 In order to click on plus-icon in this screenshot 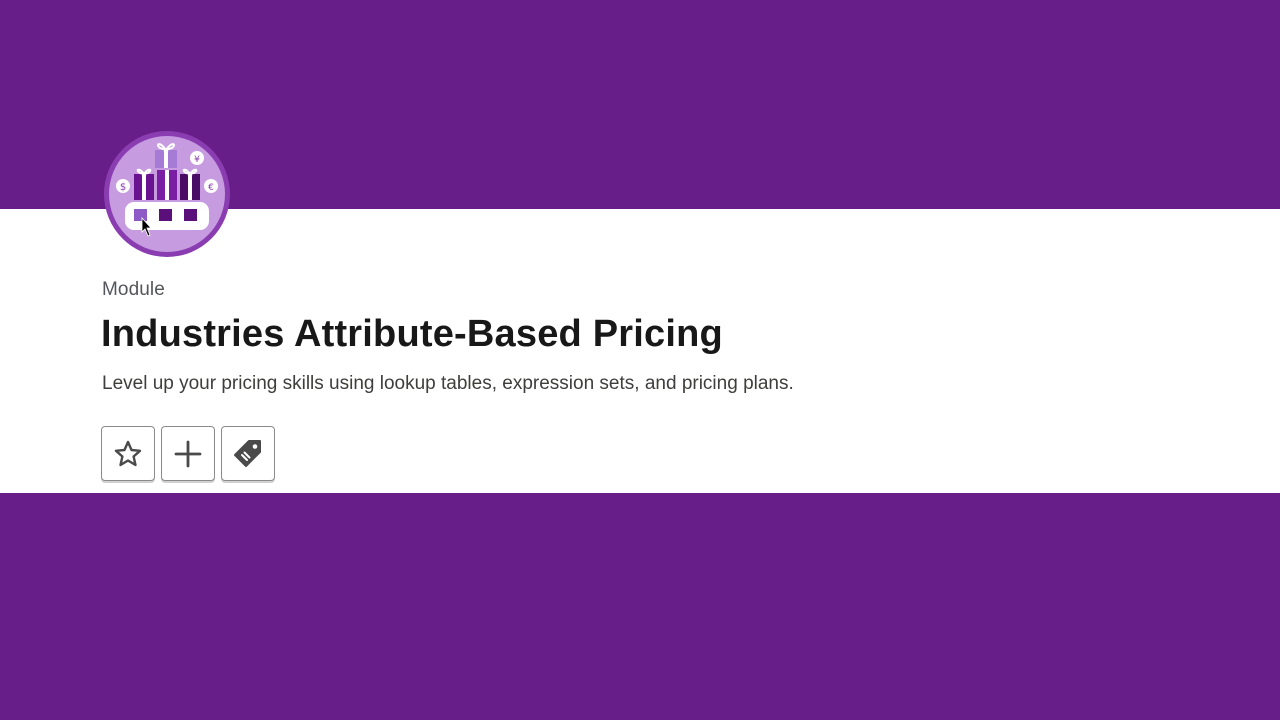, I will do `click(188, 453)`.